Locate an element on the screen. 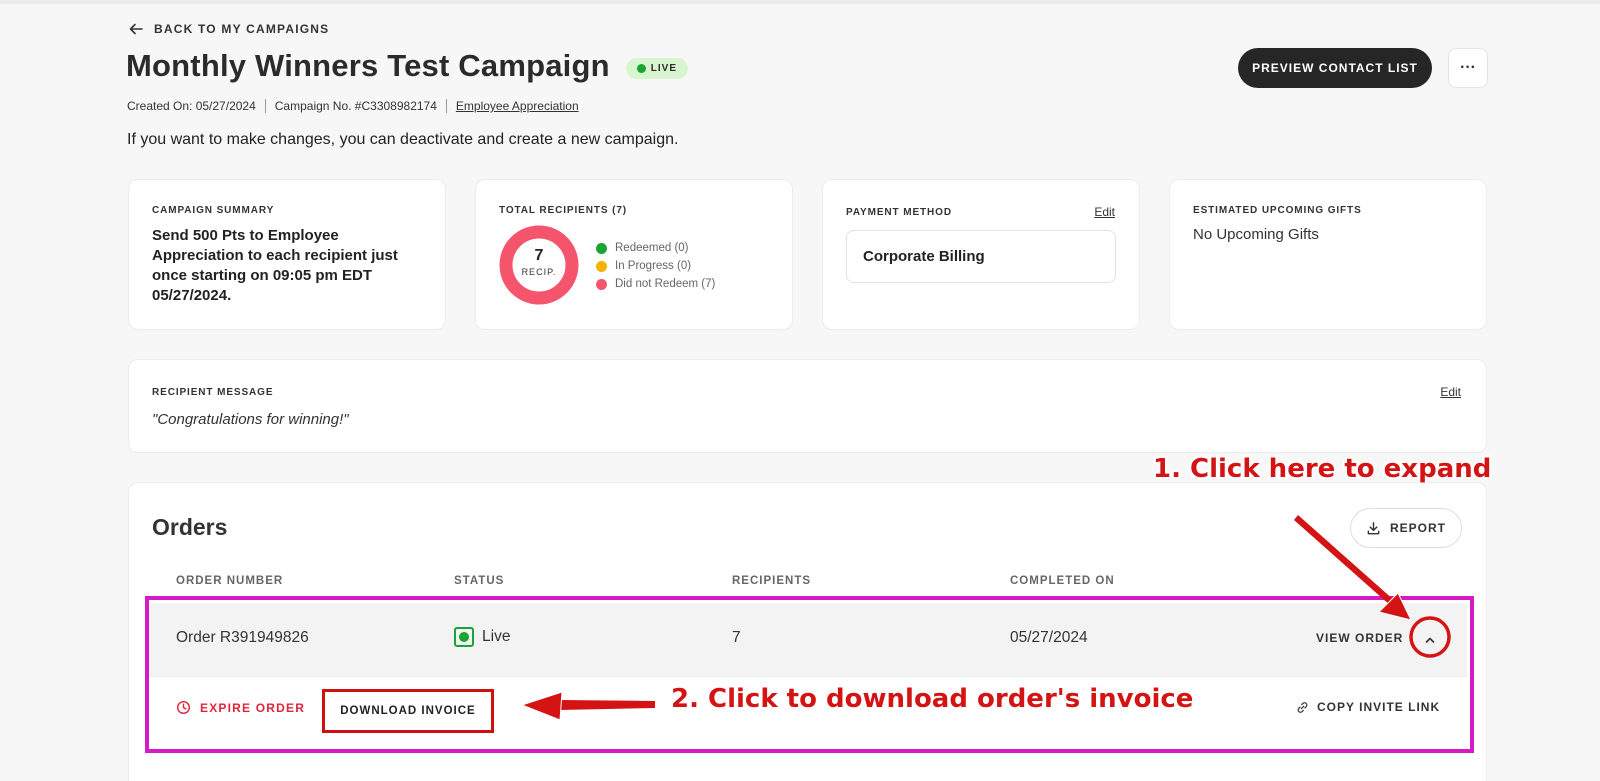 The height and width of the screenshot is (781, 1600). upcoming-gifts-value: No Upcoming Gifts is located at coordinates (1256, 234).